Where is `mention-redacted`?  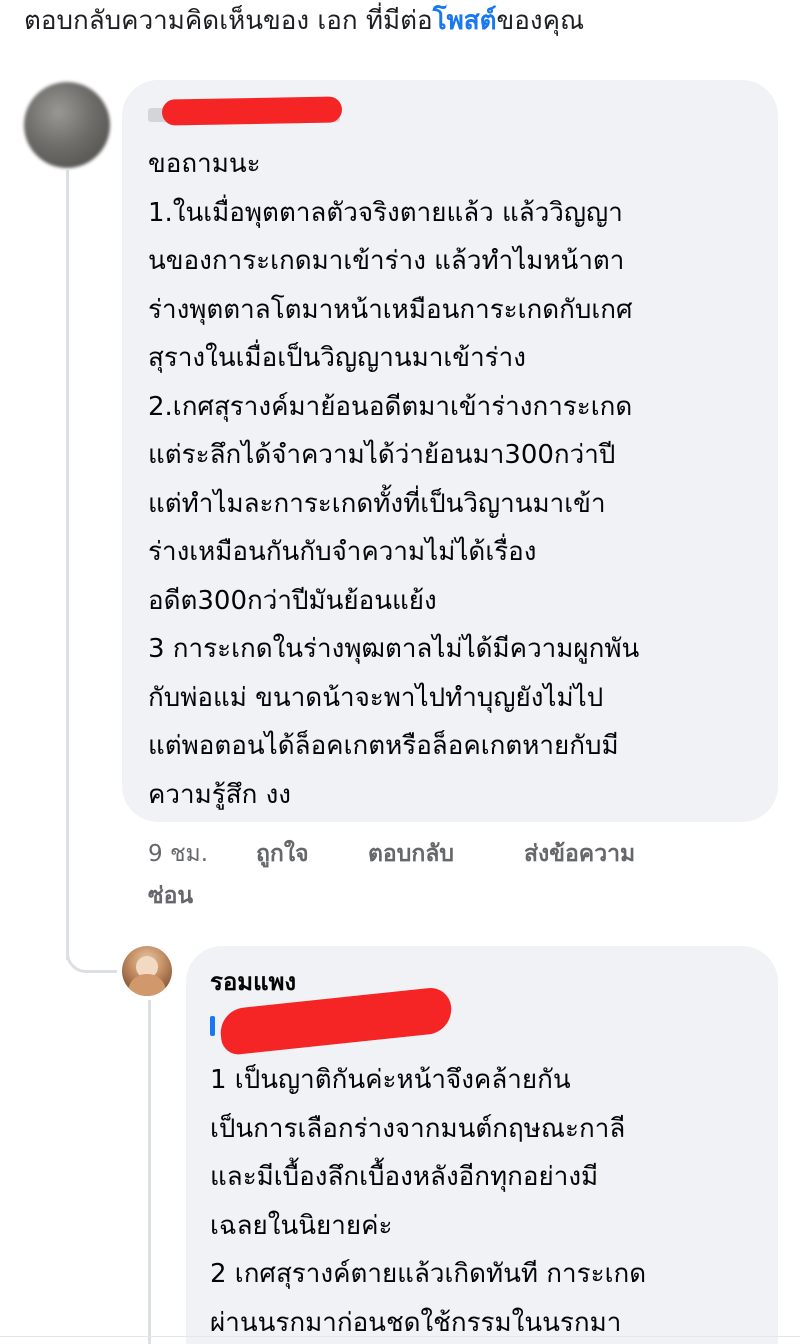
mention-redacted is located at coordinates (332, 1021).